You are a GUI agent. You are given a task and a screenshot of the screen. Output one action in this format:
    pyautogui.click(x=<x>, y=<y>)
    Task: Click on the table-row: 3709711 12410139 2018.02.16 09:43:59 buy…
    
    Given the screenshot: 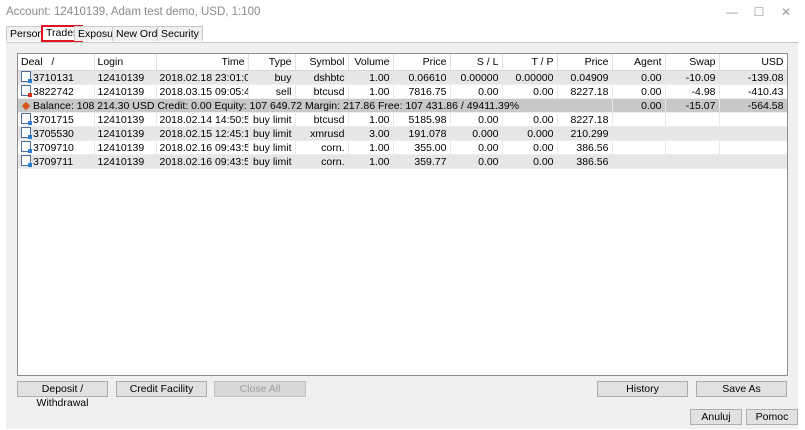 What is the action you would take?
    pyautogui.click(x=402, y=161)
    